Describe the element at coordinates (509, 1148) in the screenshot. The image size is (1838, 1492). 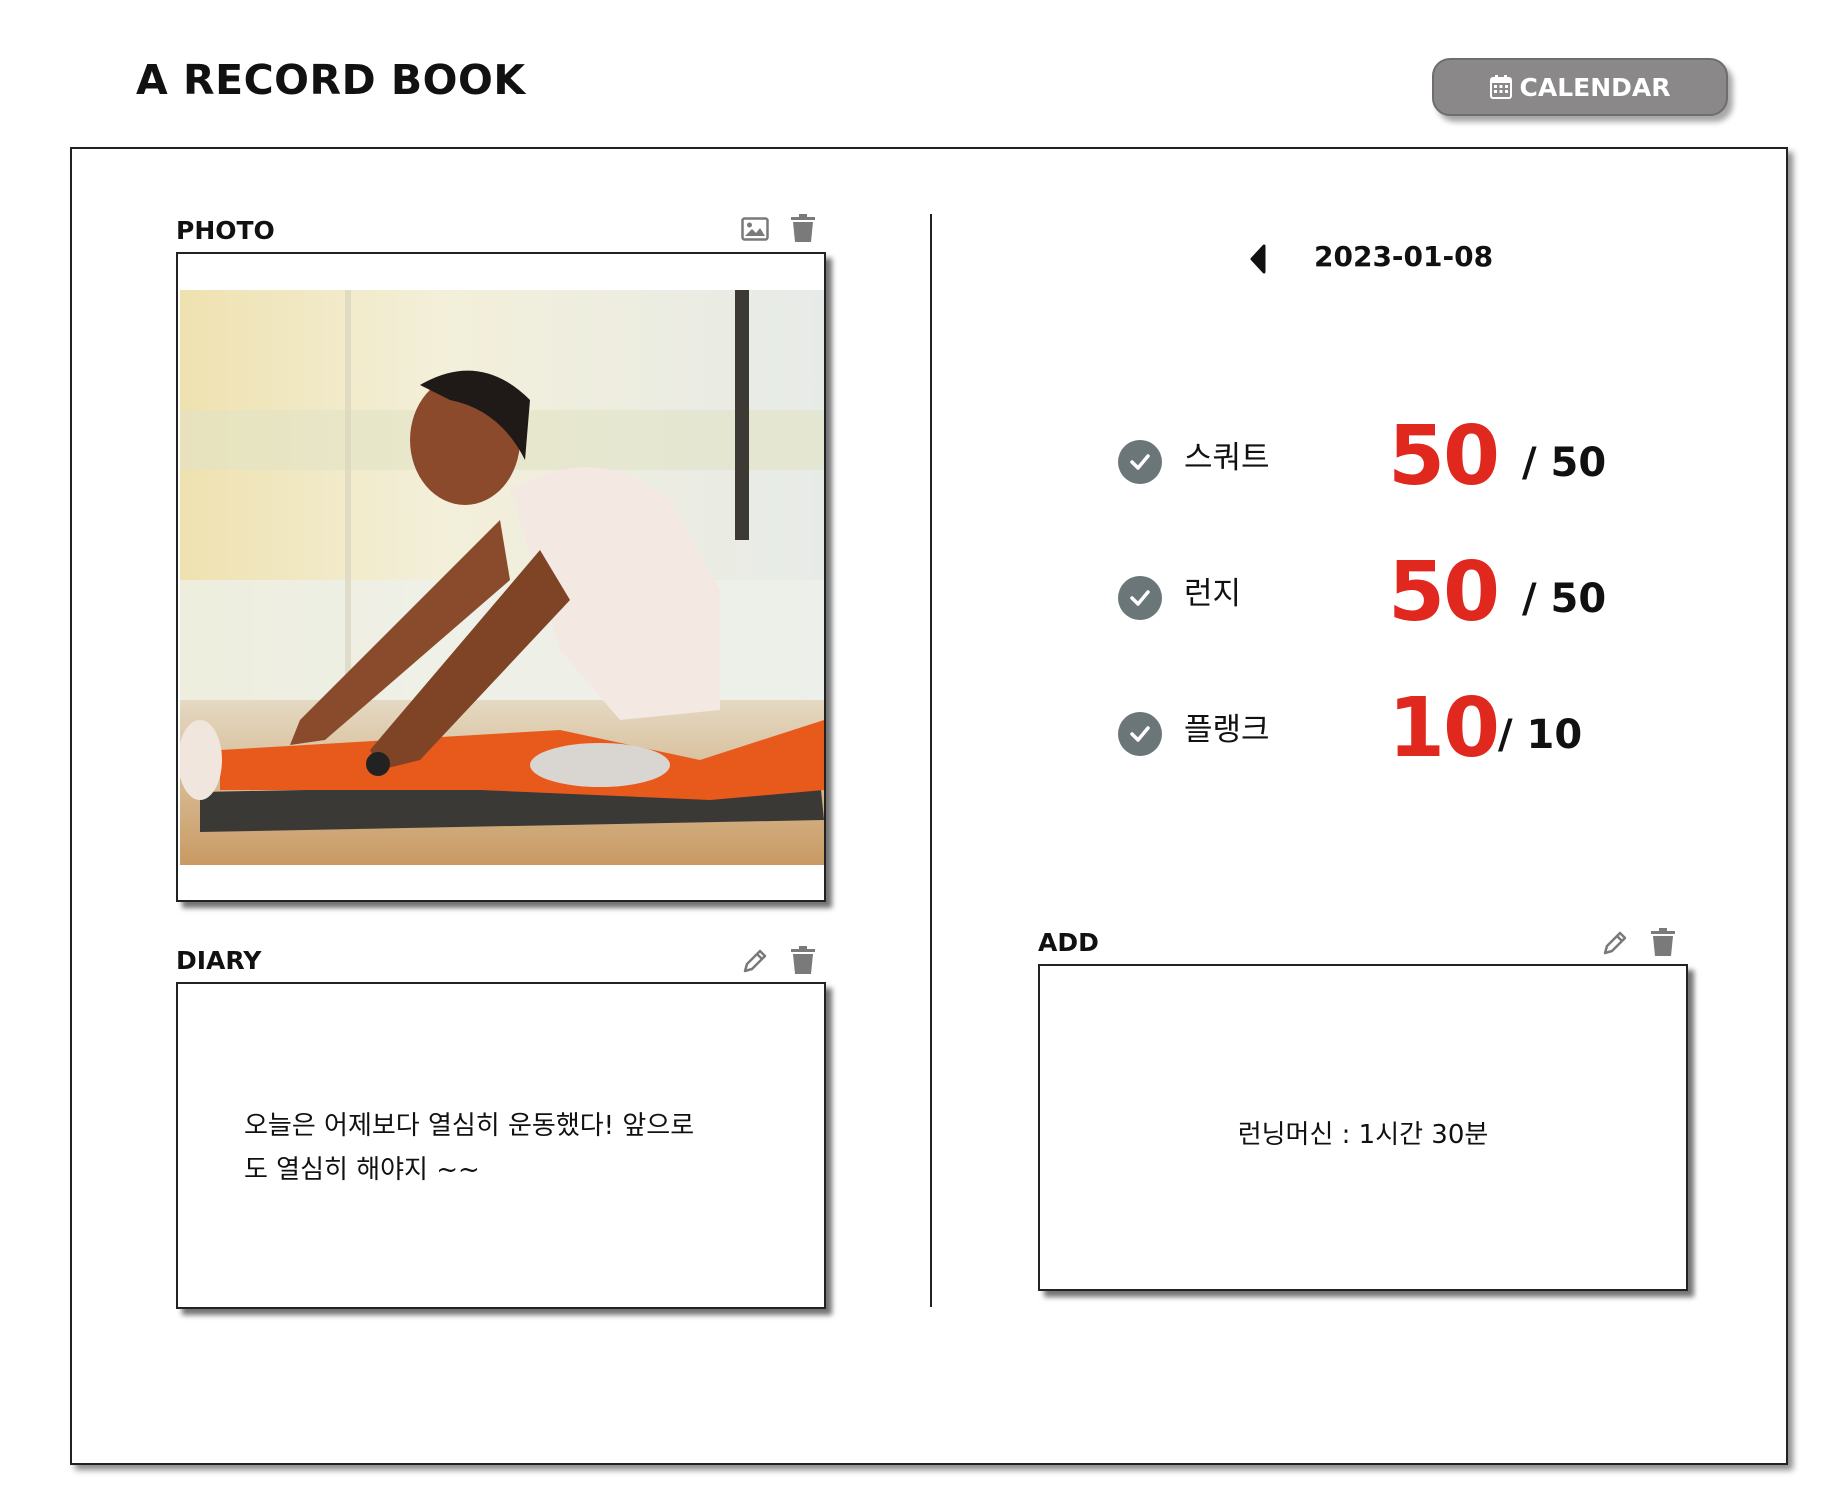
I see `diary-text: 오늘은 어제보다 열심히 운동했다! 앞으로 도 열심히 해야지 ~~` at that location.